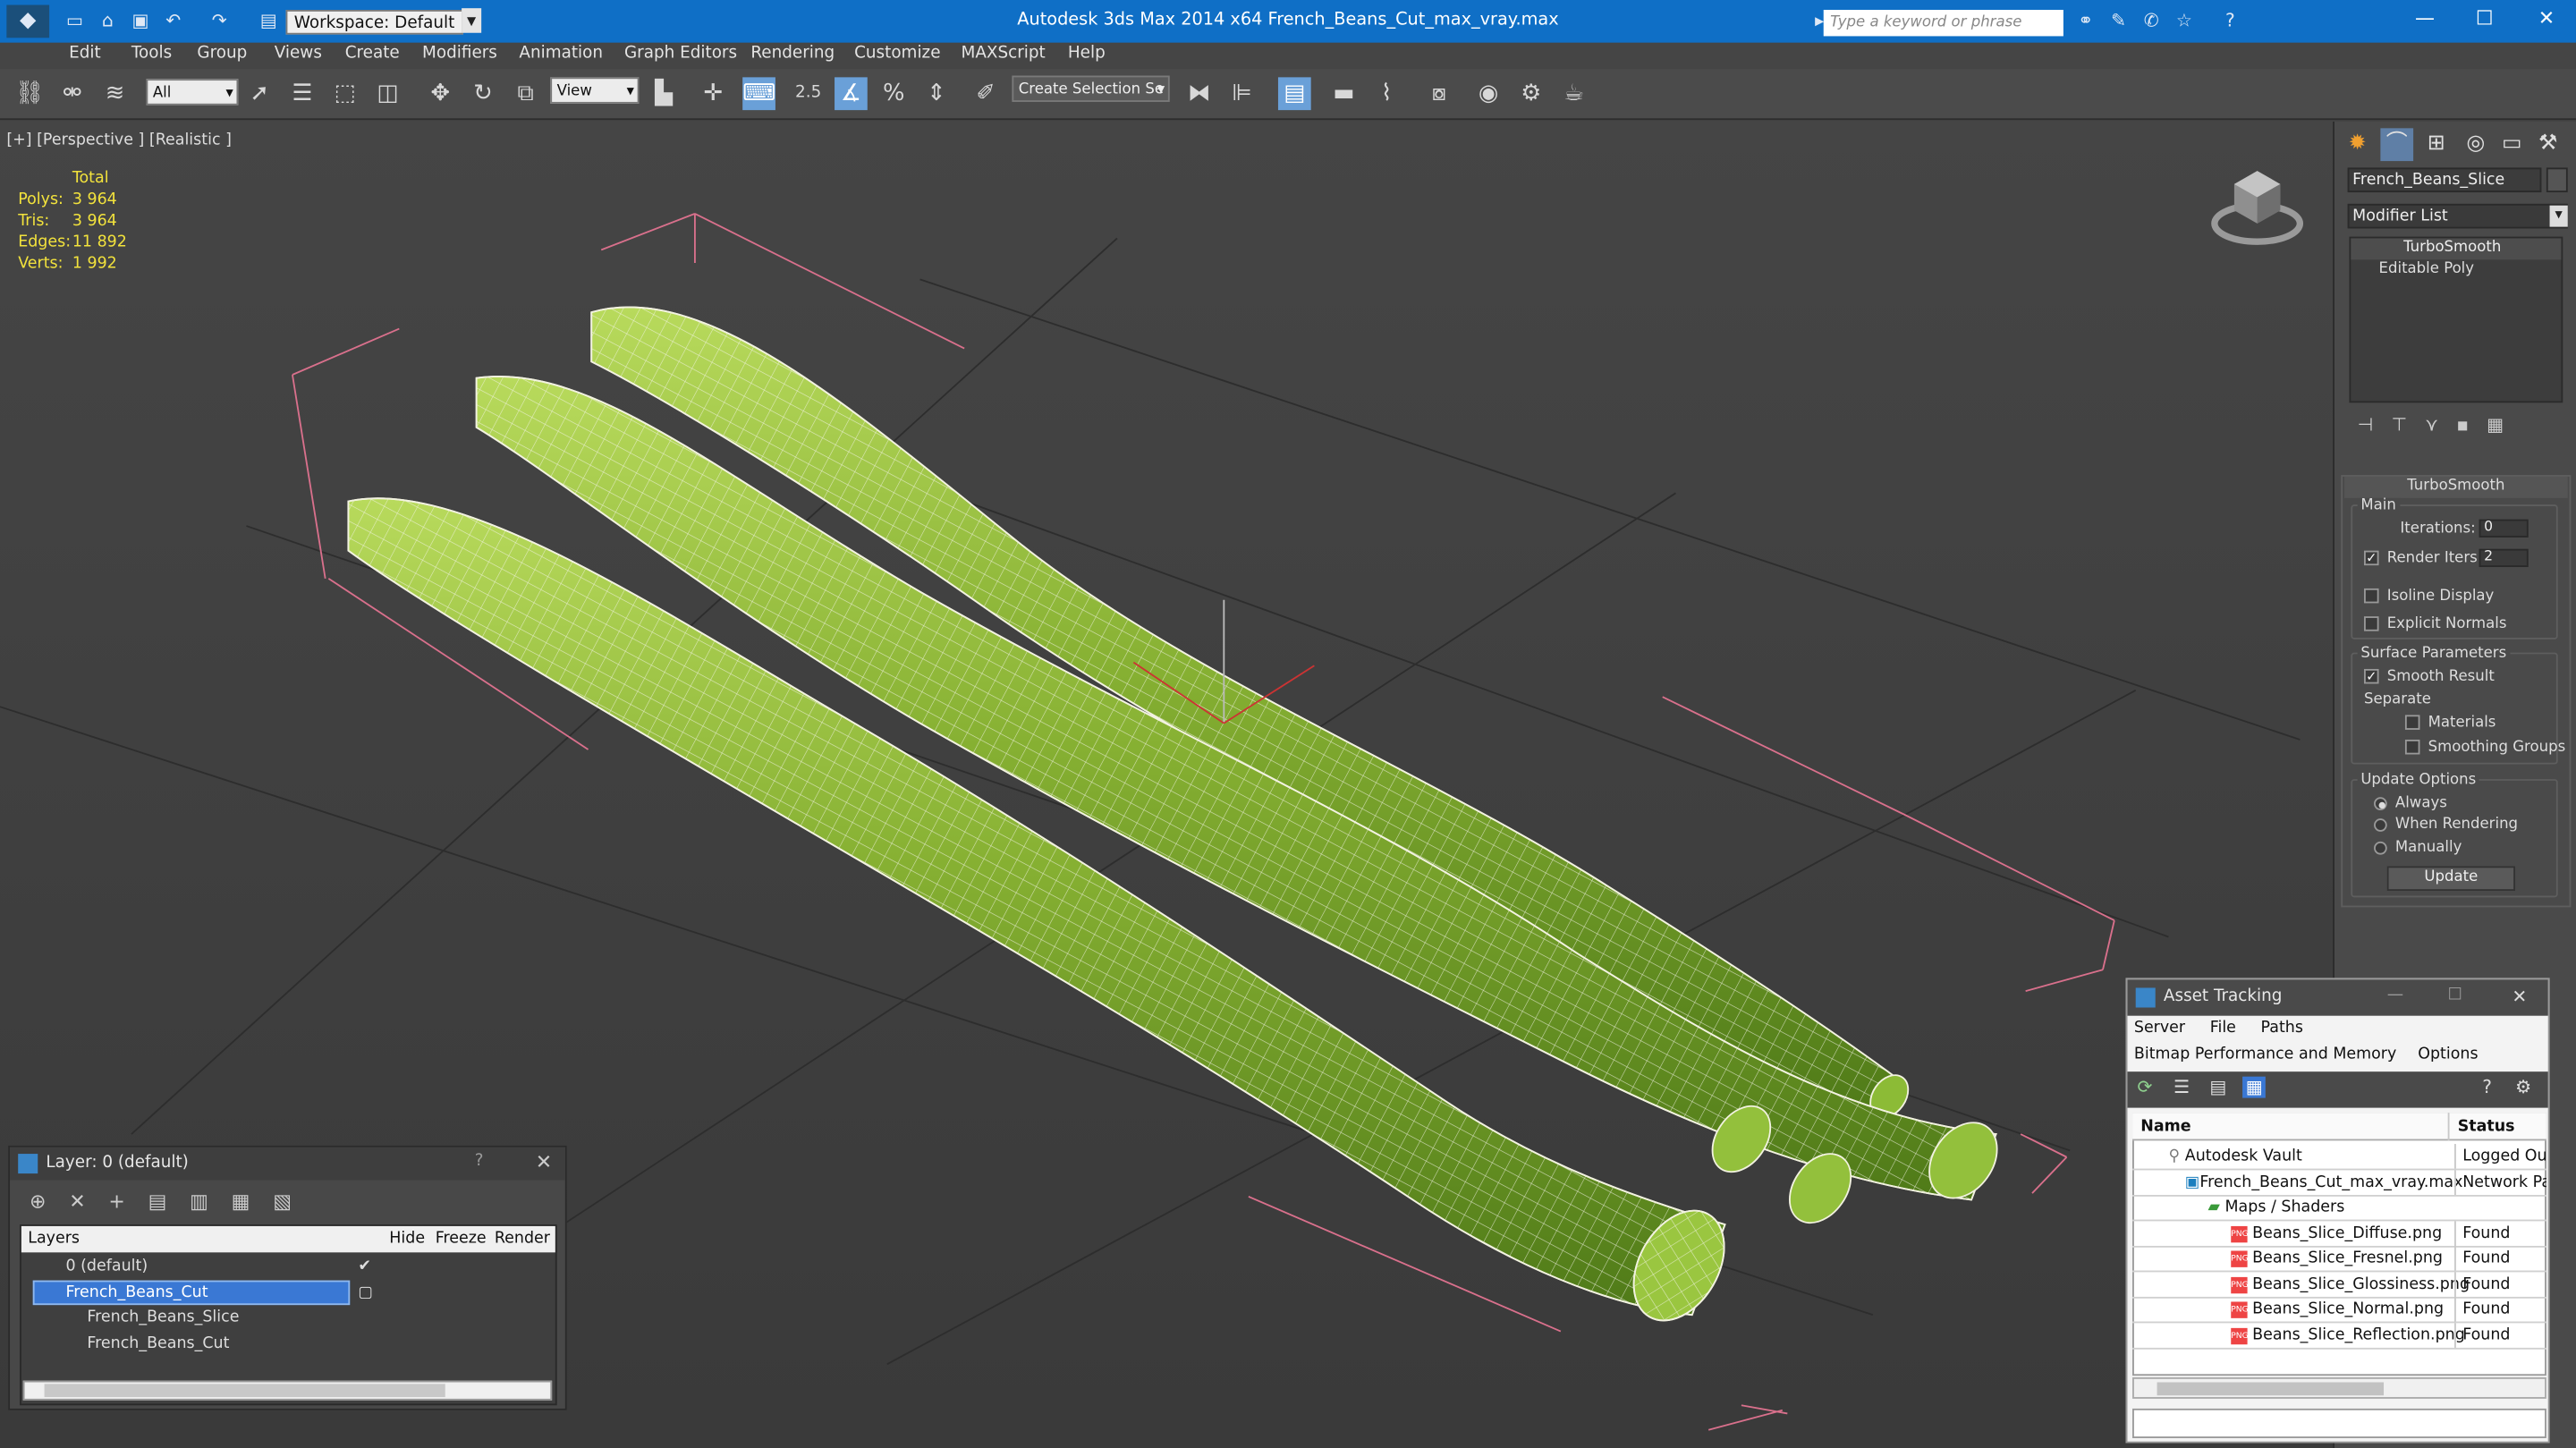 This screenshot has width=2576, height=1448. Describe the element at coordinates (2265, 1054) in the screenshot. I see `asset-menu-bitmap-performance: Bitmap Performance and Memory` at that location.